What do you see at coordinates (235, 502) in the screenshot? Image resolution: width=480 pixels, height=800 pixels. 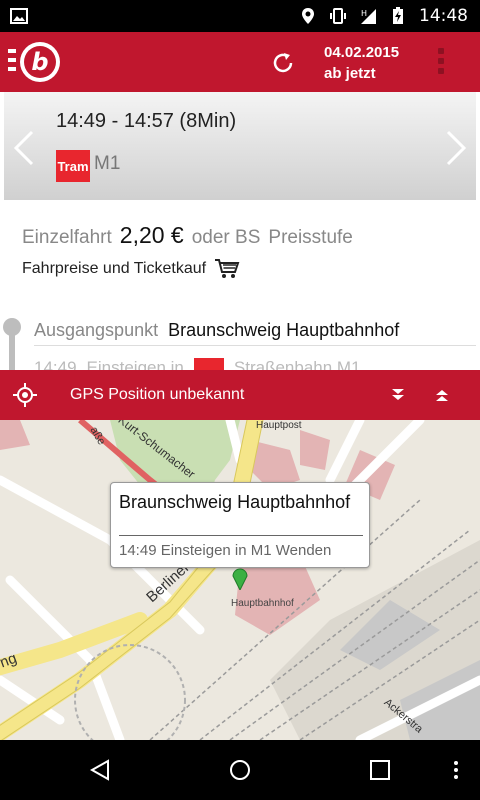 I see `popup-title: Braunschweig Hauptbahnhof` at bounding box center [235, 502].